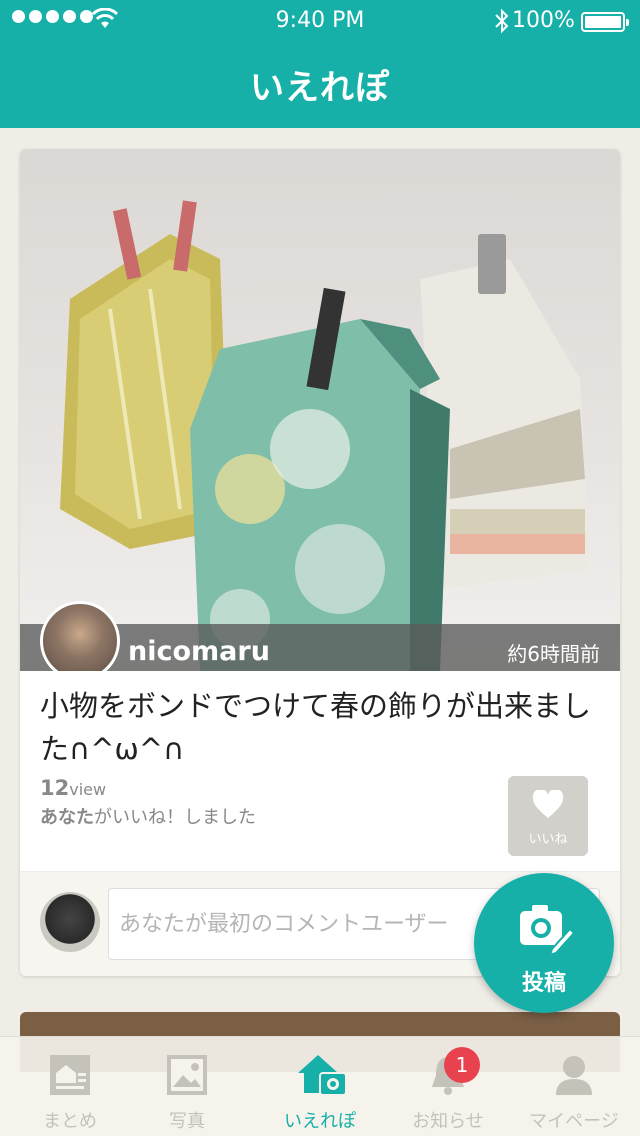  What do you see at coordinates (187, 1121) in the screenshot?
I see `tab-label: 写真` at bounding box center [187, 1121].